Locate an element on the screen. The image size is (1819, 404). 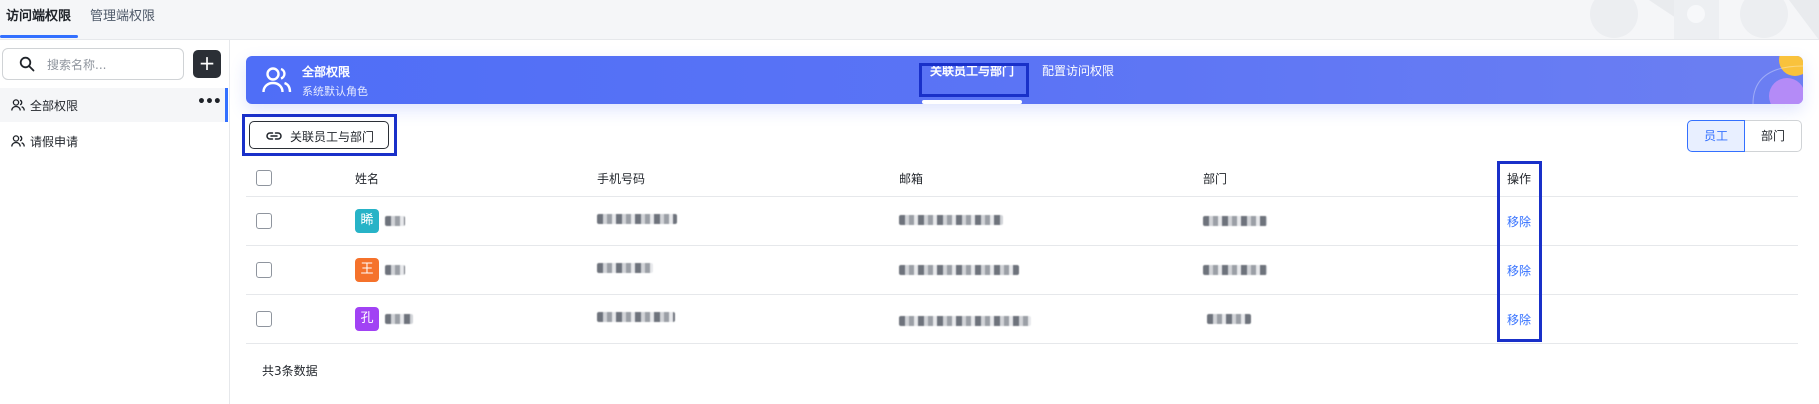
segment-employees: 员工 is located at coordinates (1716, 136).